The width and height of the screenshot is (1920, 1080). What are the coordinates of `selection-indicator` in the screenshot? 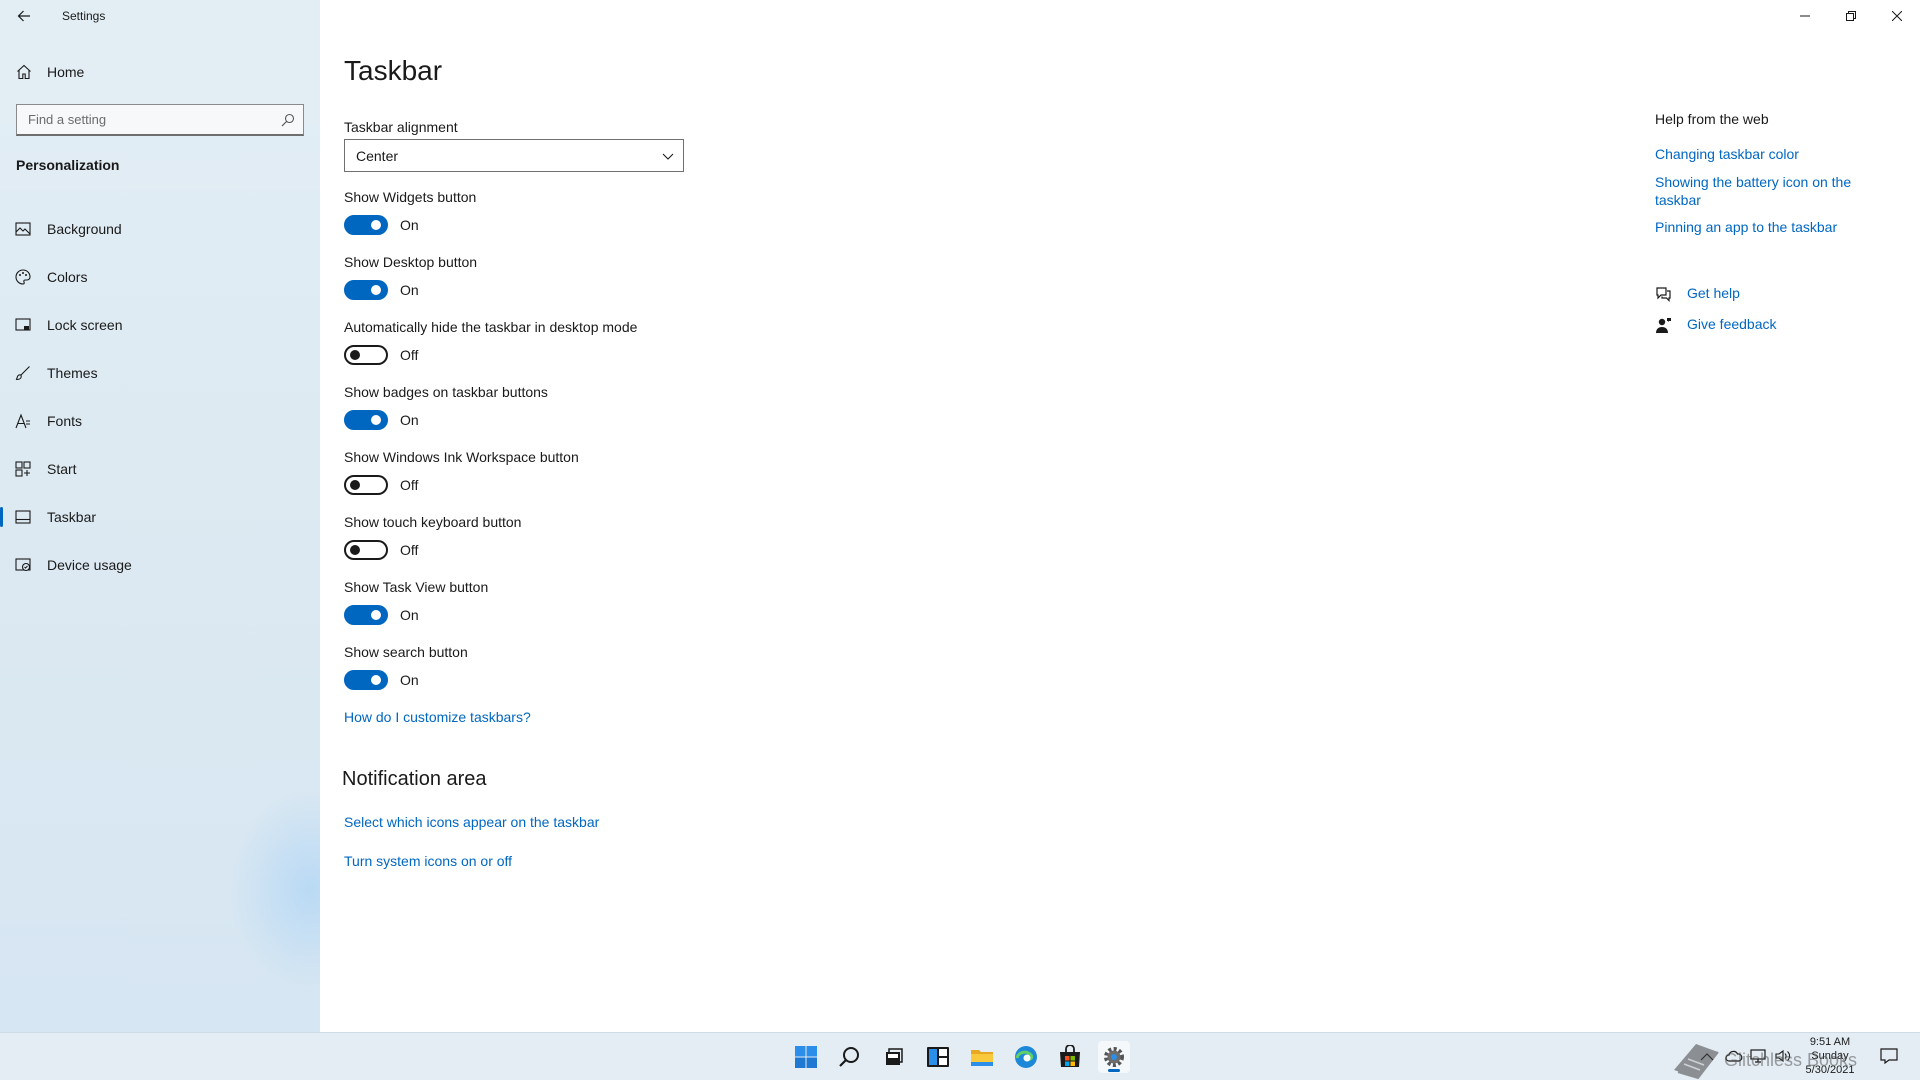 It's located at (1, 517).